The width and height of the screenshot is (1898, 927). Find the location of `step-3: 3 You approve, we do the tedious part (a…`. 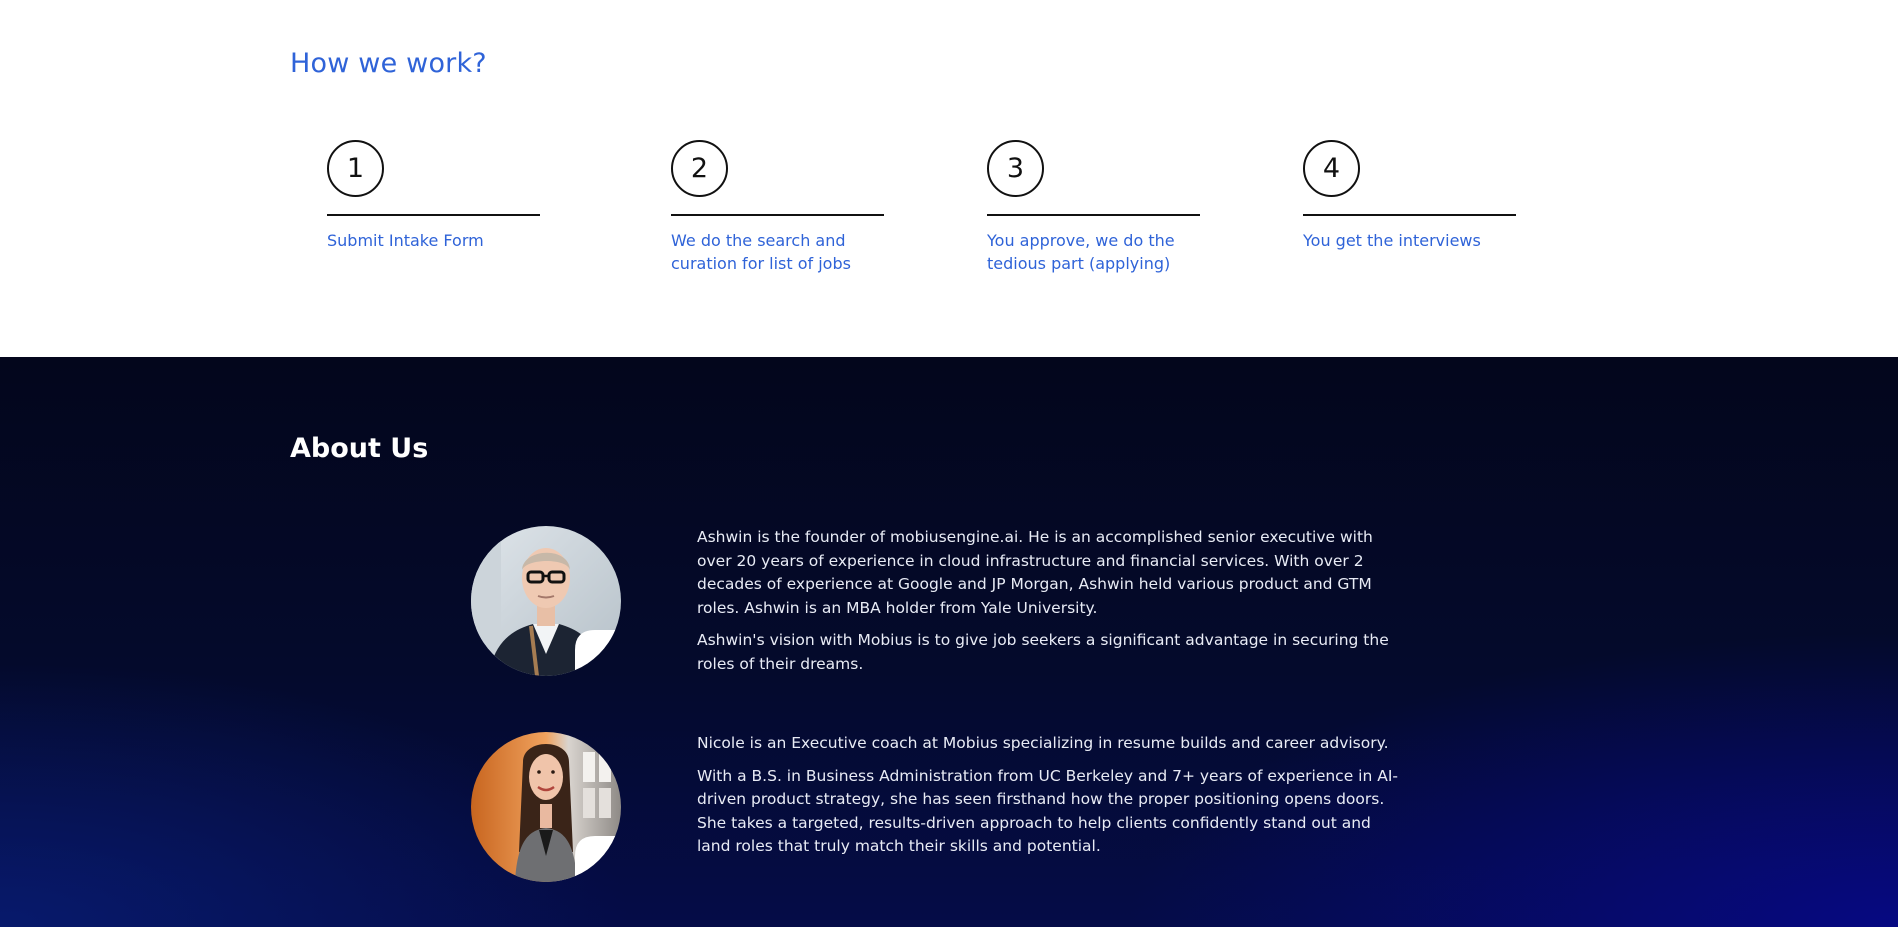

step-3: 3 You approve, we do the tedious part (a… is located at coordinates (1094, 207).